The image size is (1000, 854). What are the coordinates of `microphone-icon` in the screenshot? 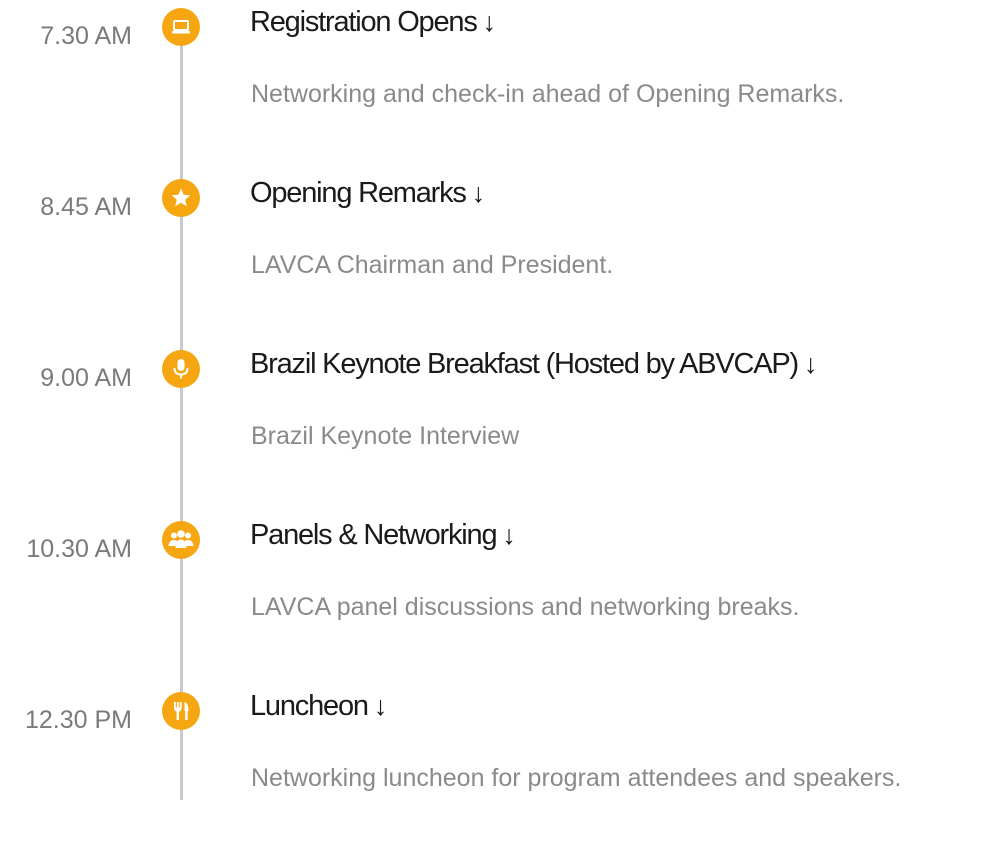 It's located at (181, 369).